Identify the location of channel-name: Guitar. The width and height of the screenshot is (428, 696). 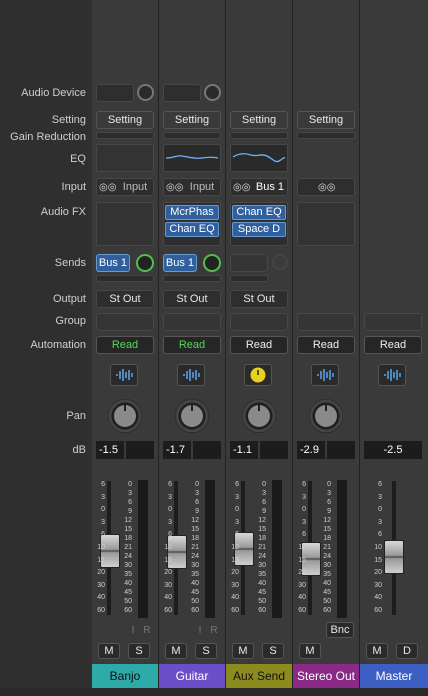
(192, 676).